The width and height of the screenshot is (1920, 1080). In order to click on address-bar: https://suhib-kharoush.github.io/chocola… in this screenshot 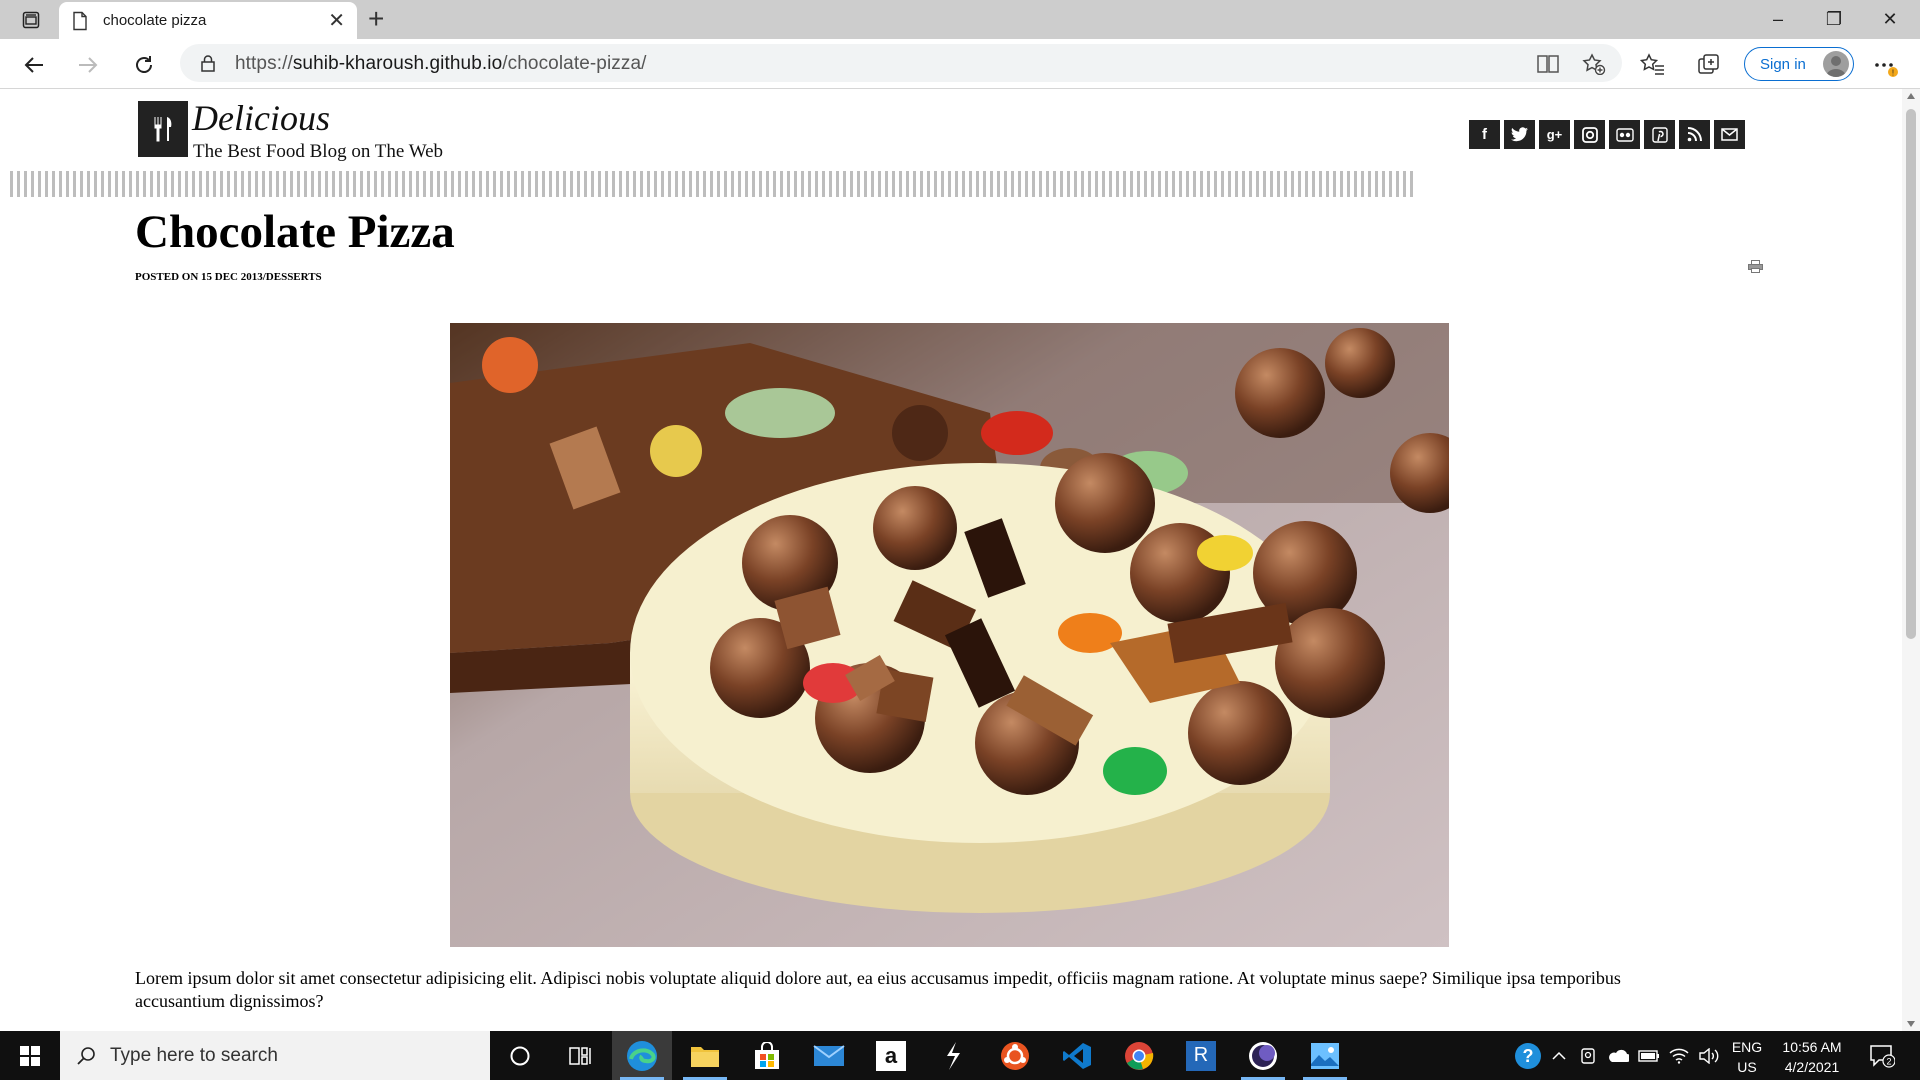, I will do `click(960, 64)`.